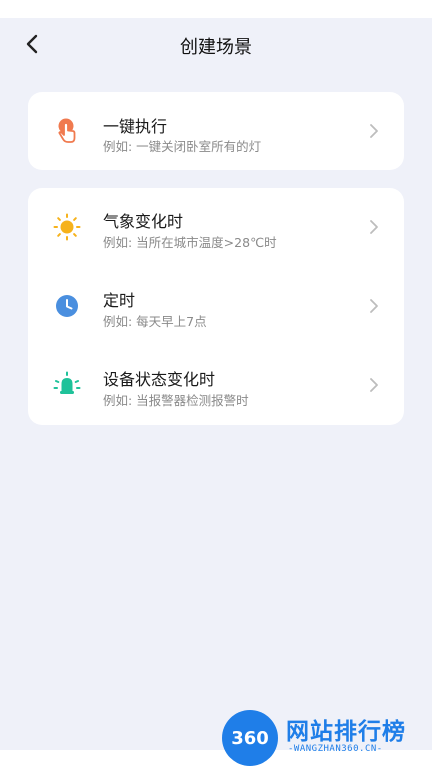  Describe the element at coordinates (346, 732) in the screenshot. I see `watermark-text: 网站排行榜` at that location.